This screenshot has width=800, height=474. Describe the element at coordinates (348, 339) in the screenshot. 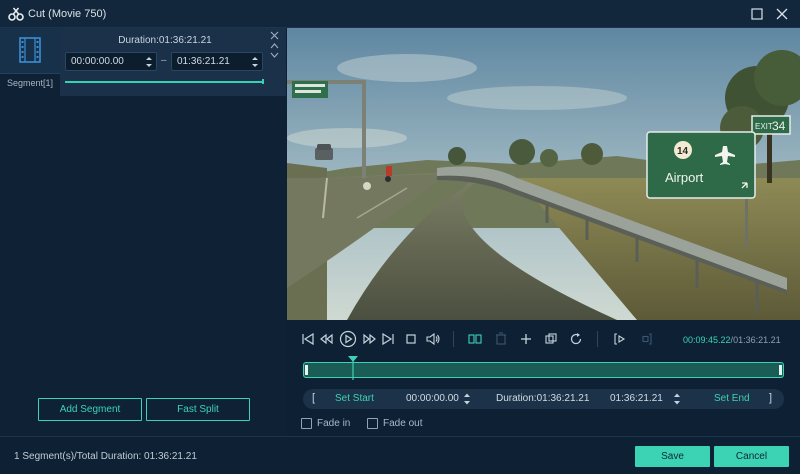

I see `play-icon` at that location.